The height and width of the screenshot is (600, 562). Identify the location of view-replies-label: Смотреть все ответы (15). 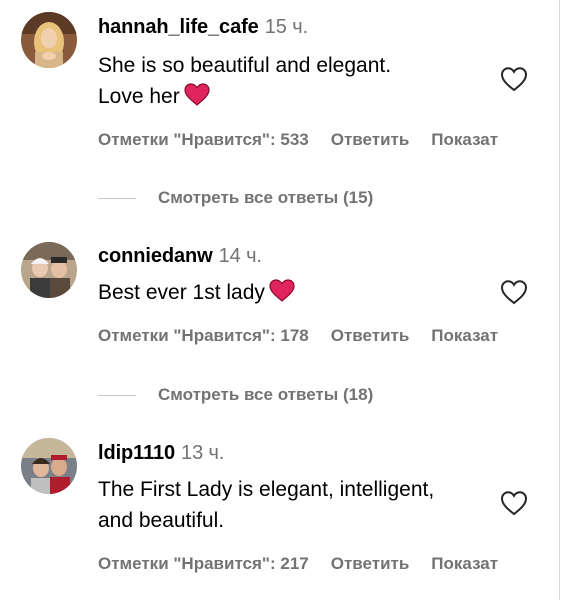
(266, 197).